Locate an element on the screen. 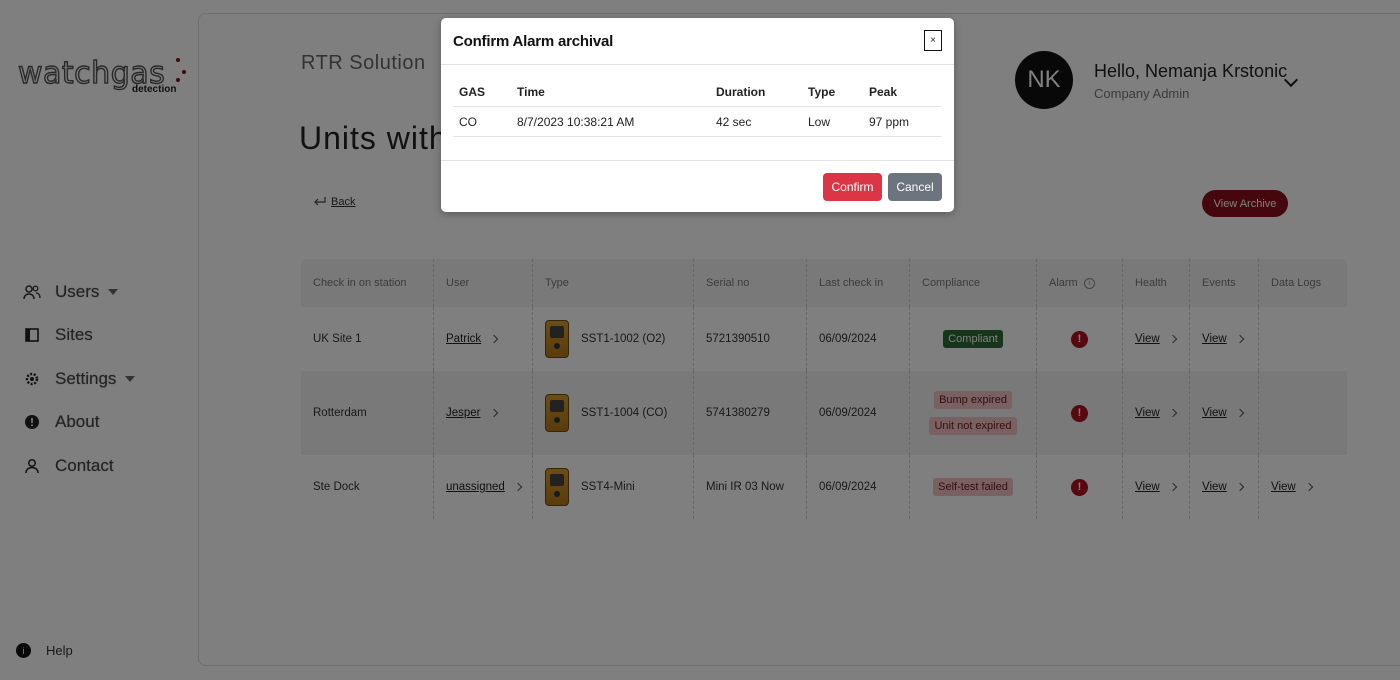  duration-cell: 42 sec is located at coordinates (734, 121).